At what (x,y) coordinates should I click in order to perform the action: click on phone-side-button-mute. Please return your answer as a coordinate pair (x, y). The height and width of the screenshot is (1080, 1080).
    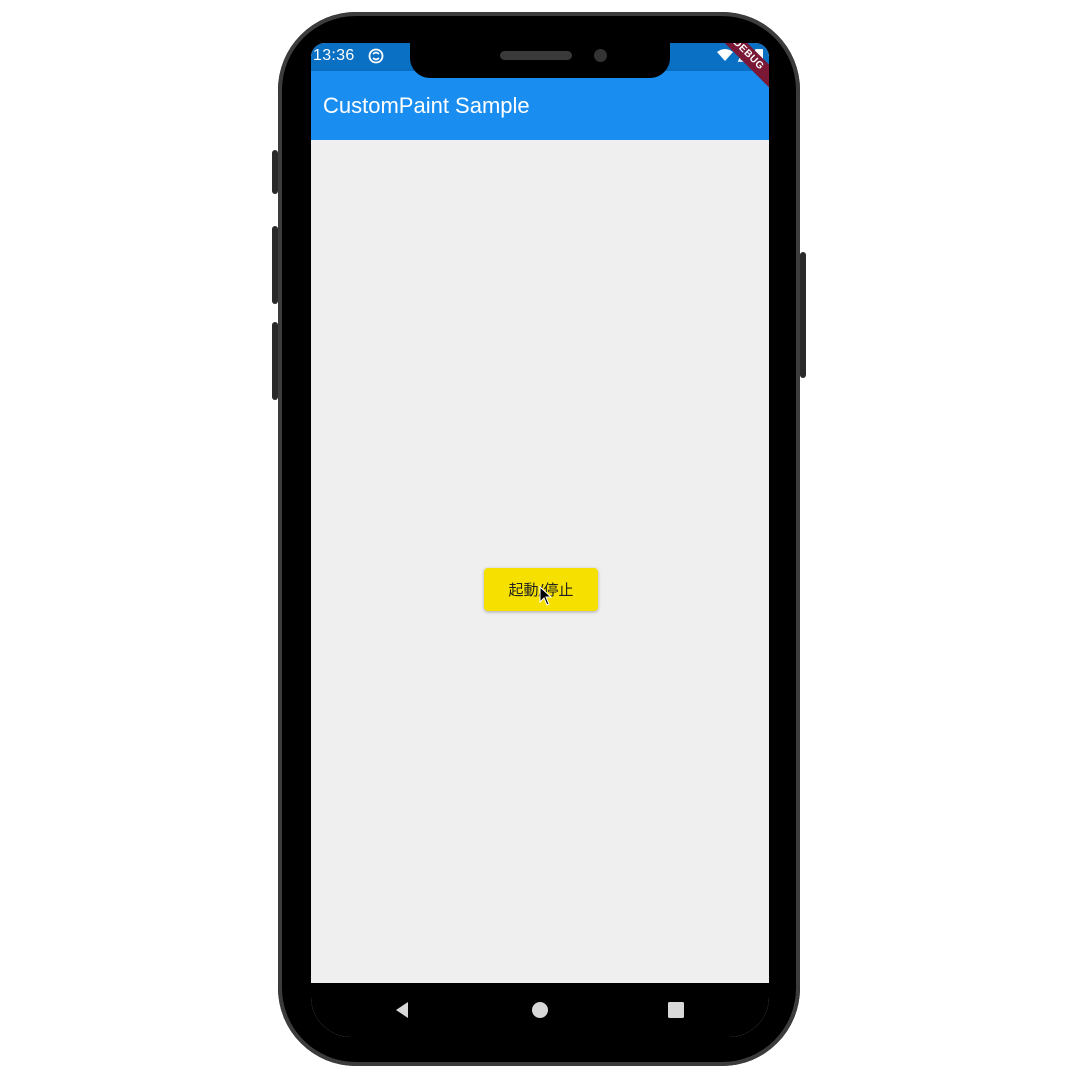
    Looking at the image, I should click on (275, 172).